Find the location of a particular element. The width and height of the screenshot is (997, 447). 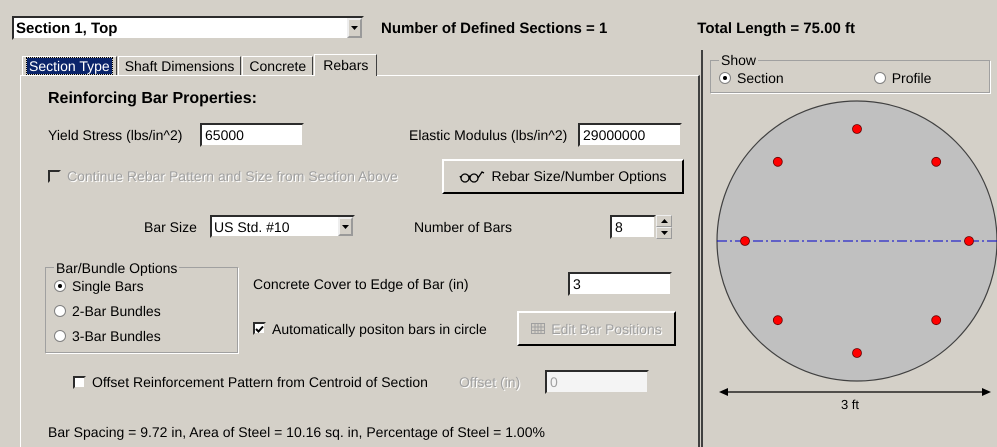

grid-icon is located at coordinates (538, 328).